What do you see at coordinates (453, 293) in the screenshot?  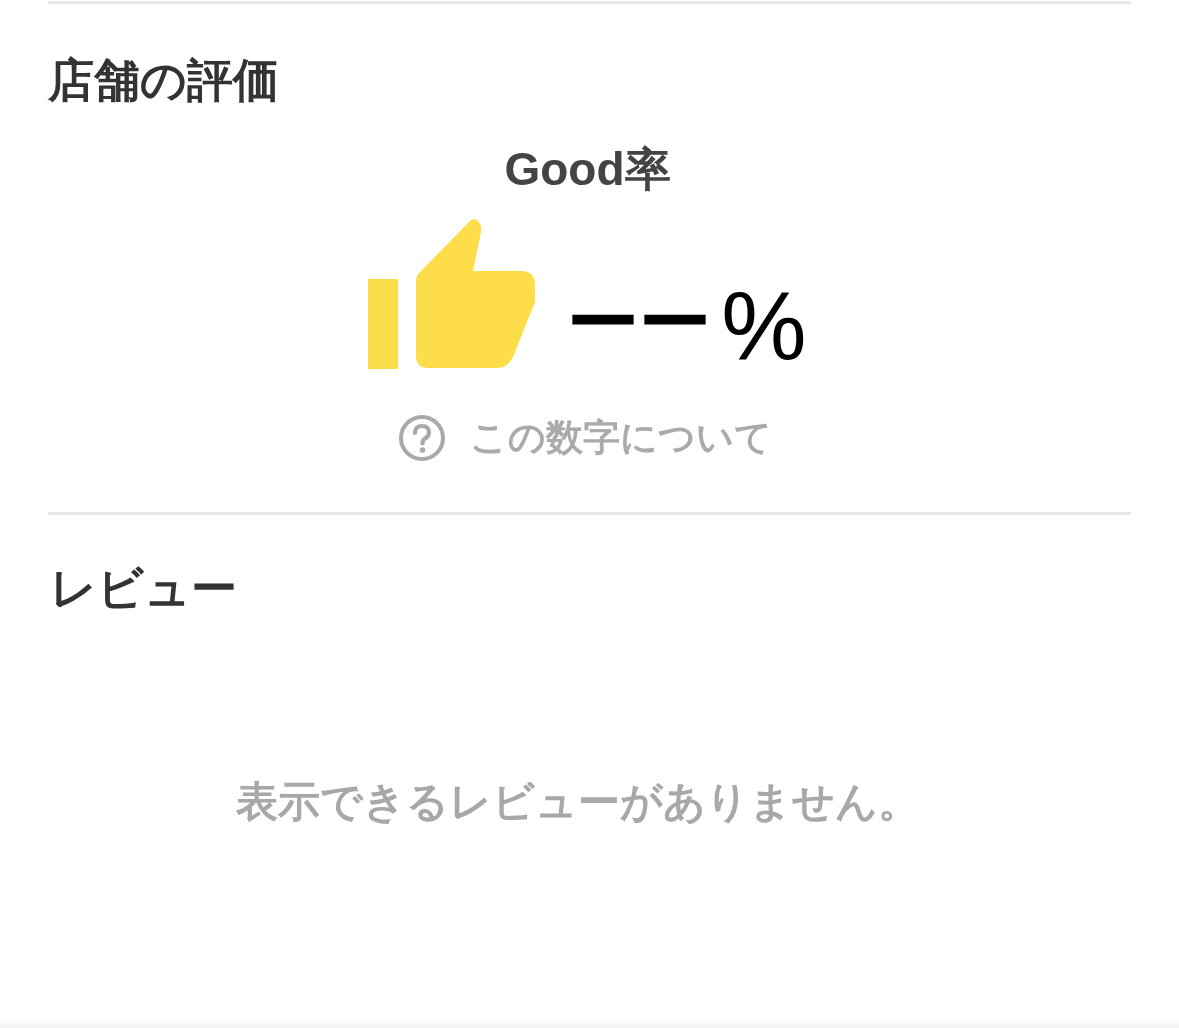 I see `thumbs-up-icon` at bounding box center [453, 293].